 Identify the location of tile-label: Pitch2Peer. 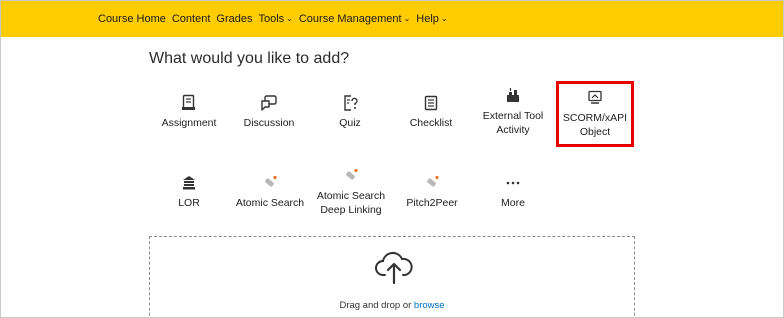
(432, 203).